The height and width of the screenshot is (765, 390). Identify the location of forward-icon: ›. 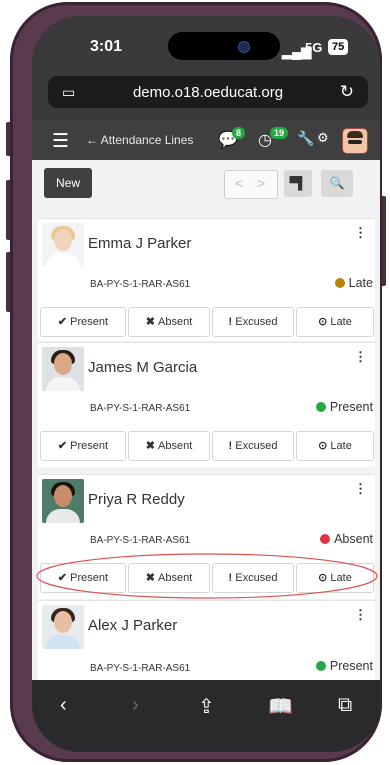
(135, 705).